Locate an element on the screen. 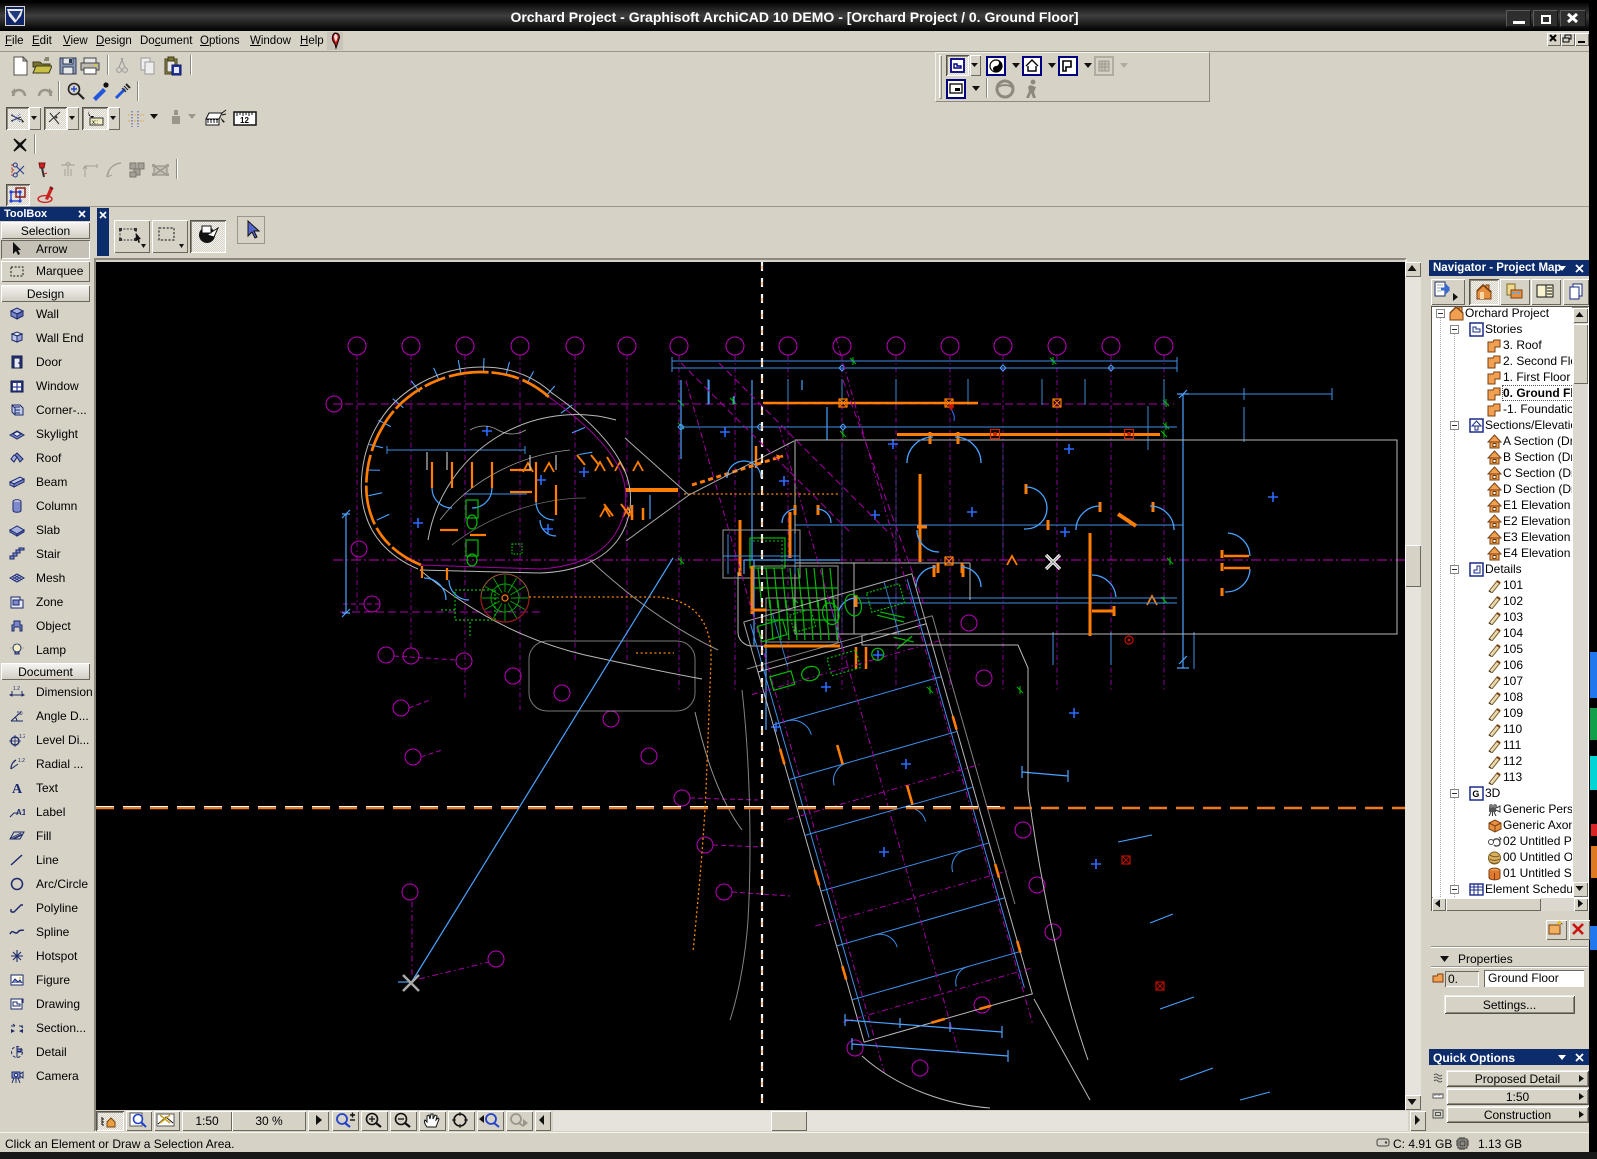  svg-text: A is located at coordinates (17, 789).